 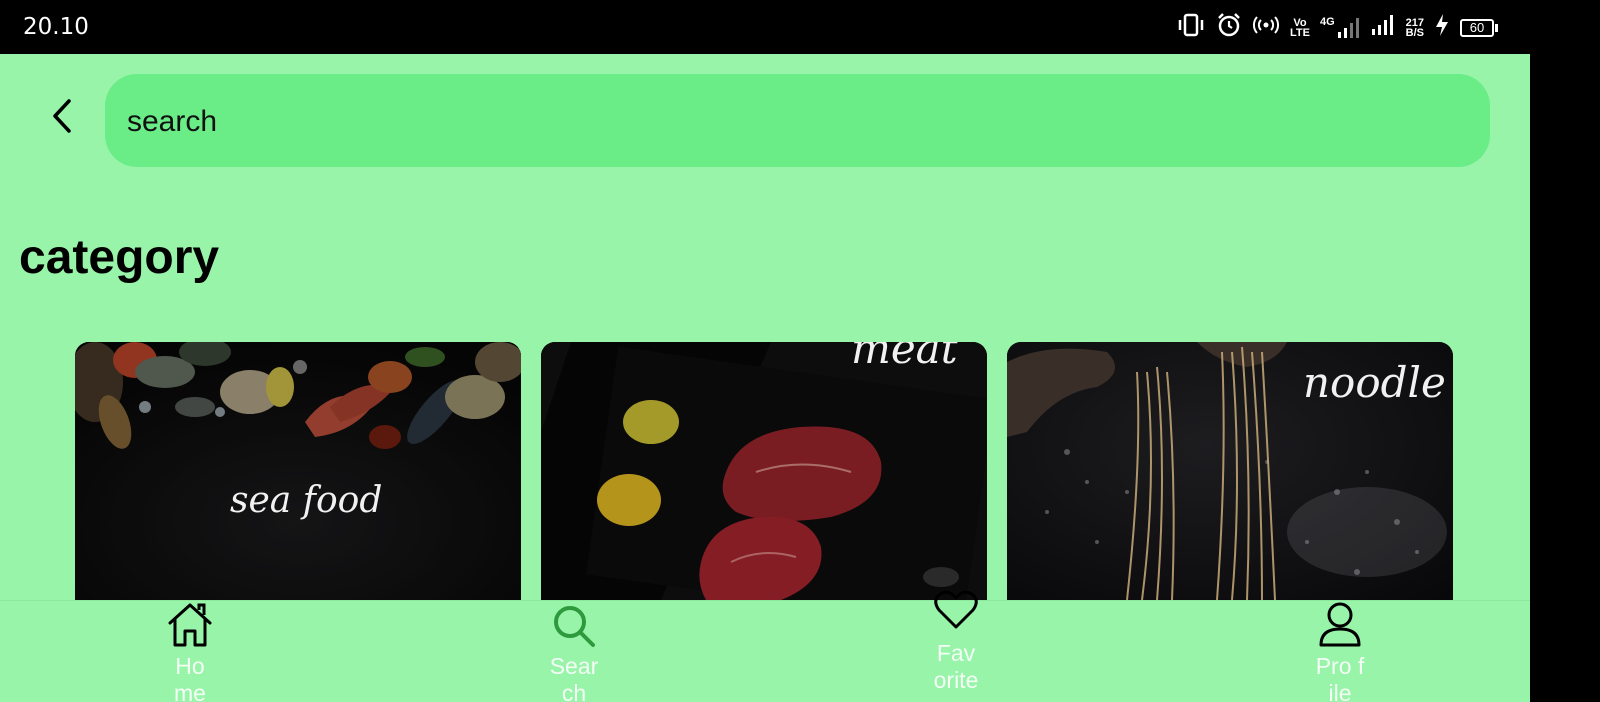 What do you see at coordinates (1191, 27) in the screenshot?
I see `vibrate-icon` at bounding box center [1191, 27].